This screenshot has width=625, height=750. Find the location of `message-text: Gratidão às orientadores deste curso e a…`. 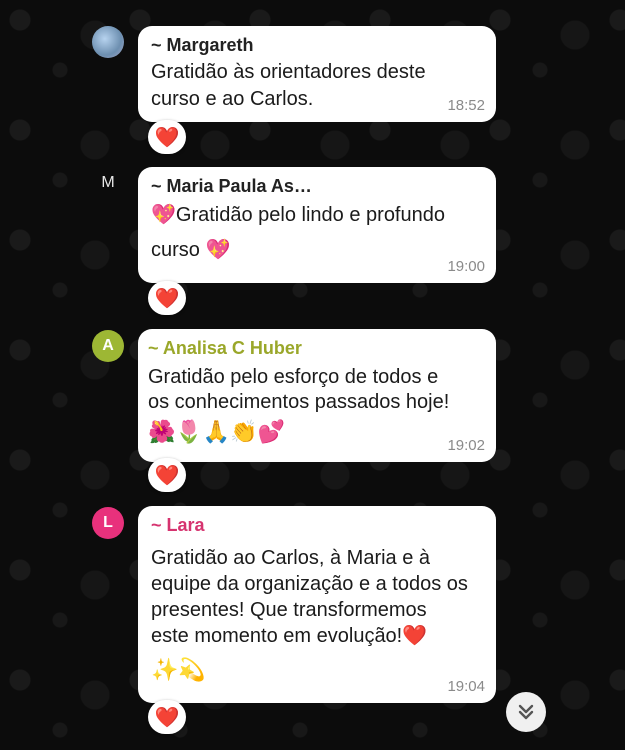

message-text: Gratidão às orientadores deste curso e a… is located at coordinates (288, 85).